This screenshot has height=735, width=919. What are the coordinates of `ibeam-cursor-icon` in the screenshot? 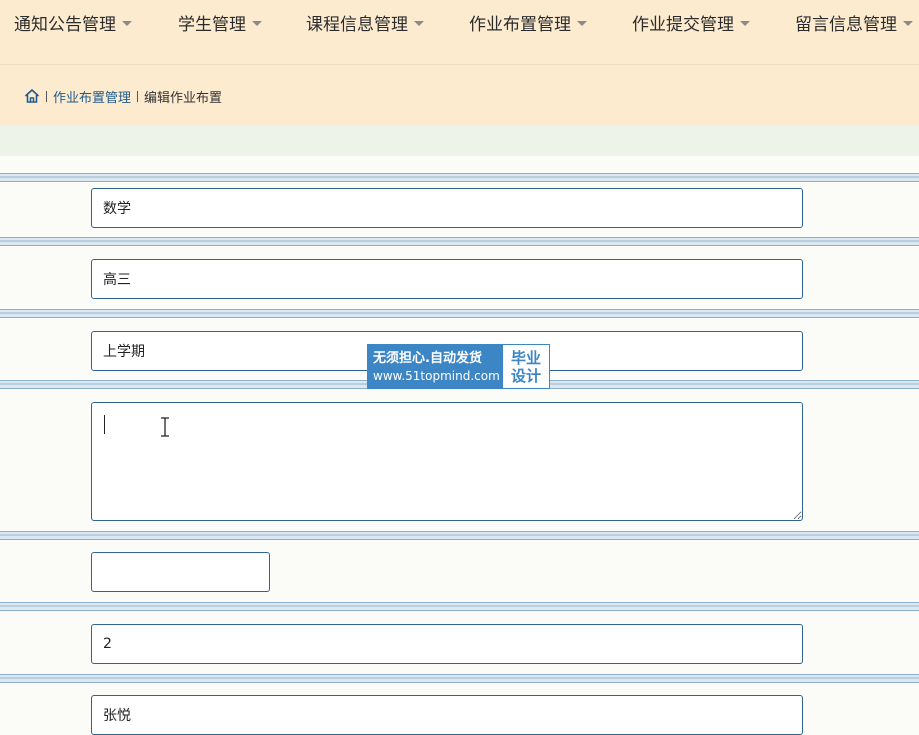 It's located at (165, 427).